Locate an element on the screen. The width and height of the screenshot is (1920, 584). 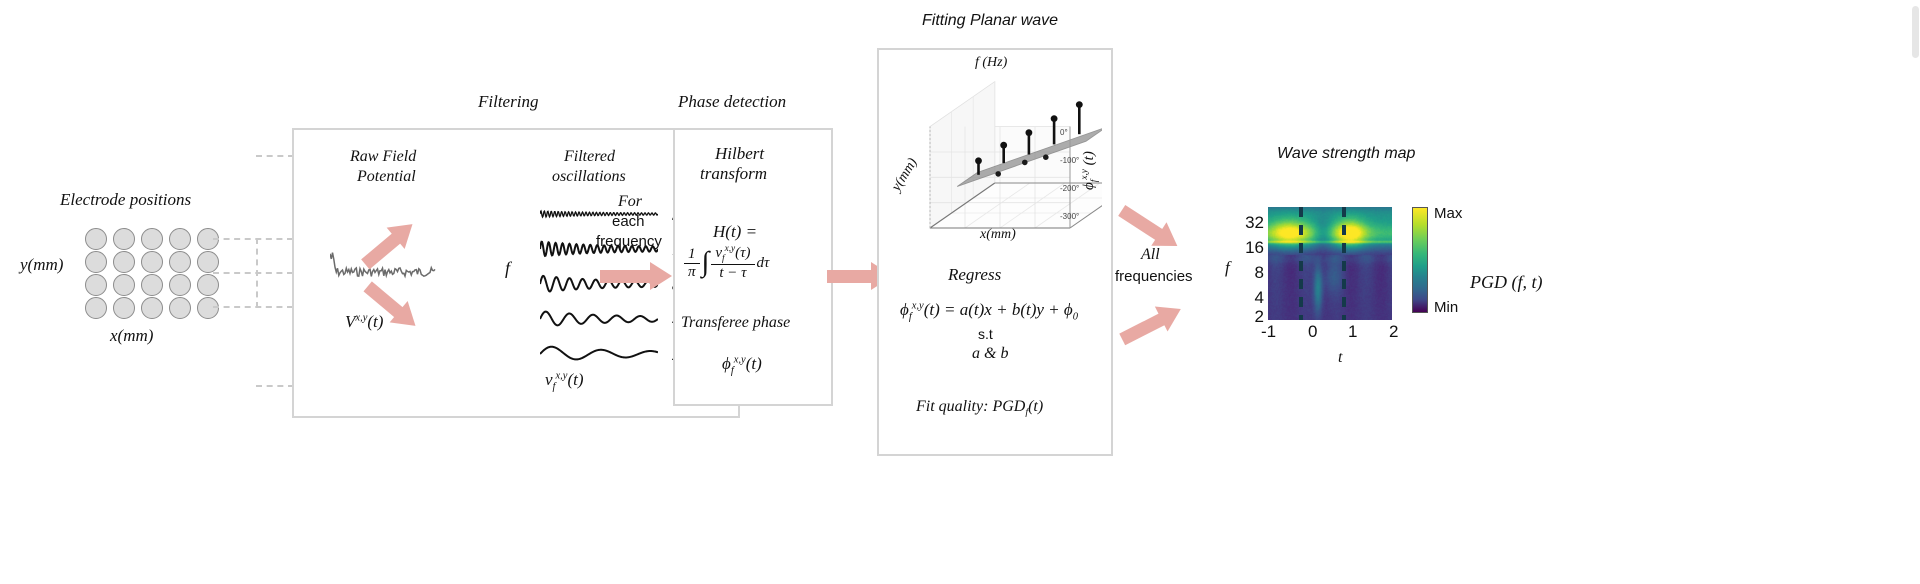
hilbert-transform-label-2: transform is located at coordinates (734, 173).